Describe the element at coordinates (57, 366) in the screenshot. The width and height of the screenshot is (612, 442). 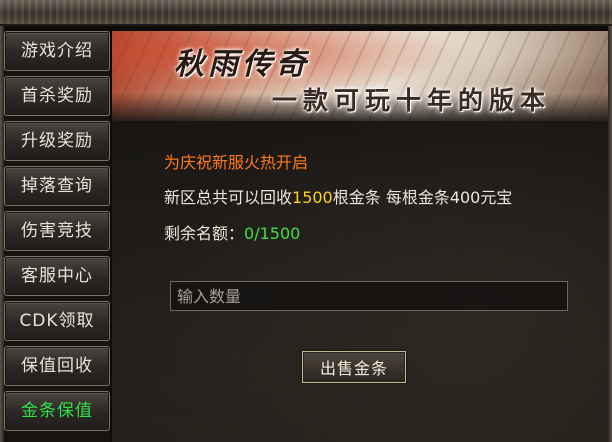
I see `sidebar-item-value-recycle: 保值回收` at that location.